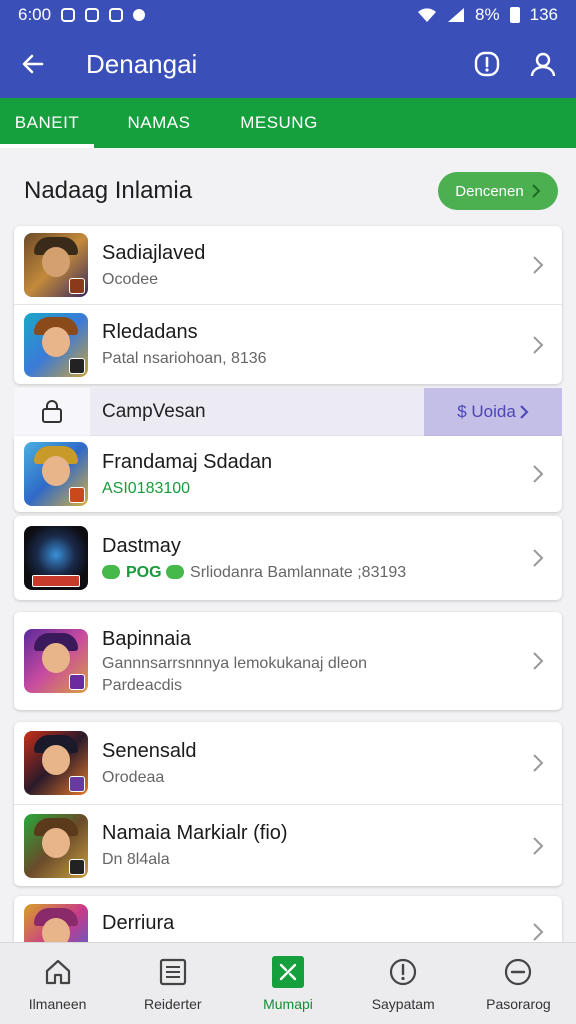 The height and width of the screenshot is (1024, 576). What do you see at coordinates (543, 64) in the screenshot?
I see `profile-icon` at bounding box center [543, 64].